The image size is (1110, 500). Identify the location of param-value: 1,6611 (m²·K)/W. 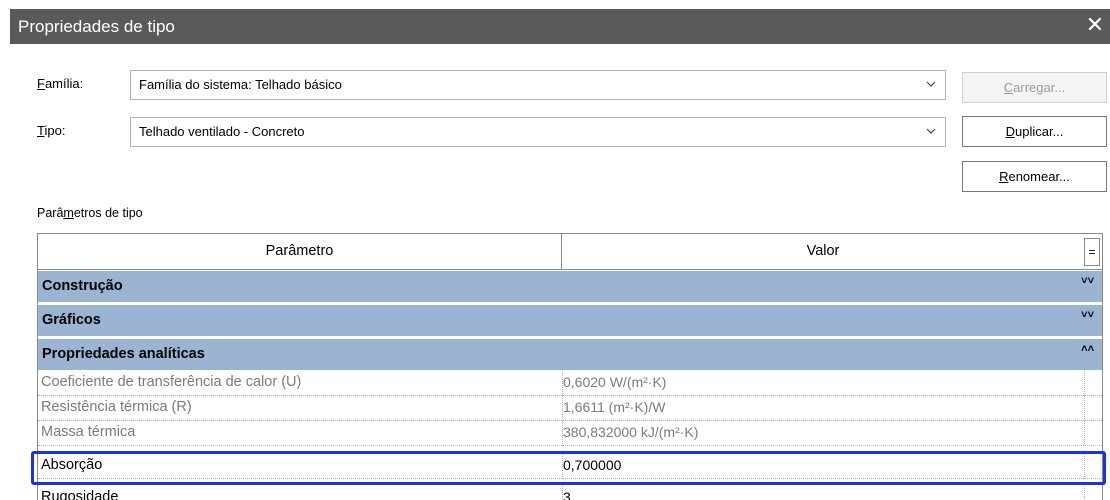
(614, 407).